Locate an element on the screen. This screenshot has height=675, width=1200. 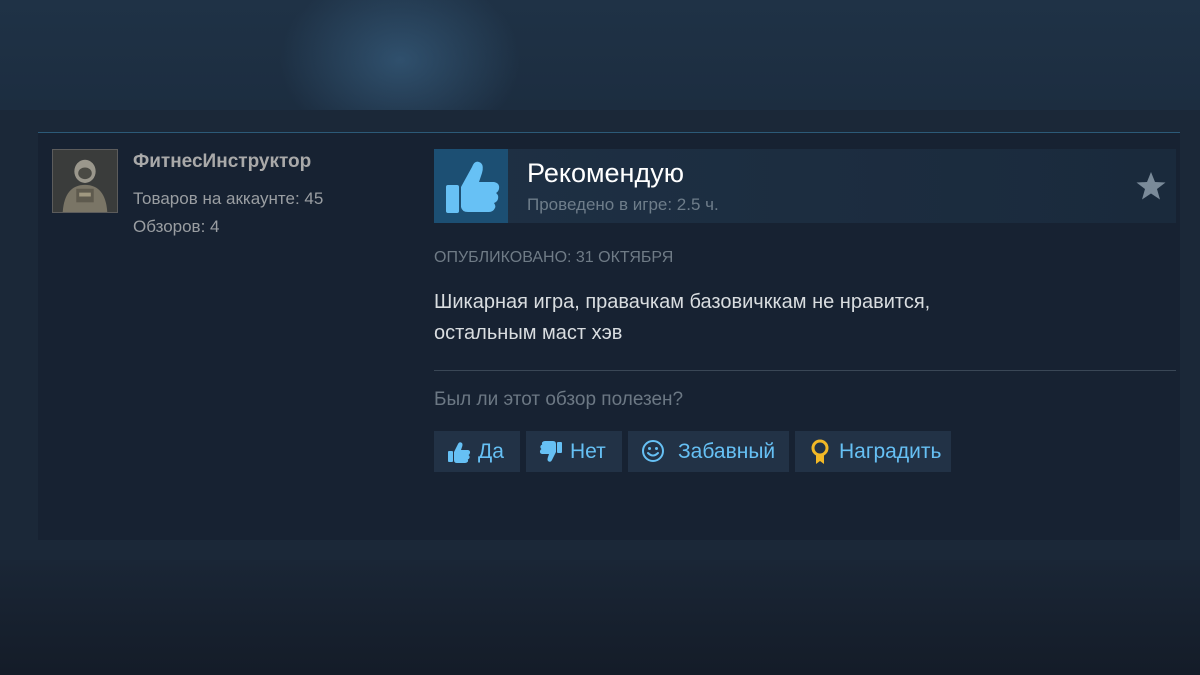
smiley-icon is located at coordinates (653, 450).